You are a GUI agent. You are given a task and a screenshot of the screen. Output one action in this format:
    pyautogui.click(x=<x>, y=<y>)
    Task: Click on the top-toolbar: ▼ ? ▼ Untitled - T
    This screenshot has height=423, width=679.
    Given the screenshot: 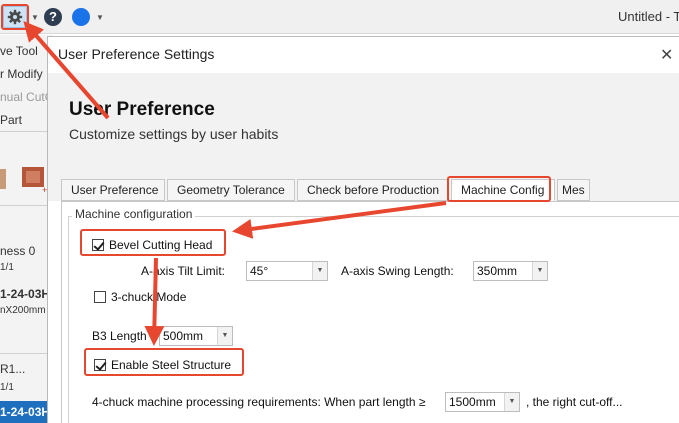 What is the action you would take?
    pyautogui.click(x=339, y=17)
    